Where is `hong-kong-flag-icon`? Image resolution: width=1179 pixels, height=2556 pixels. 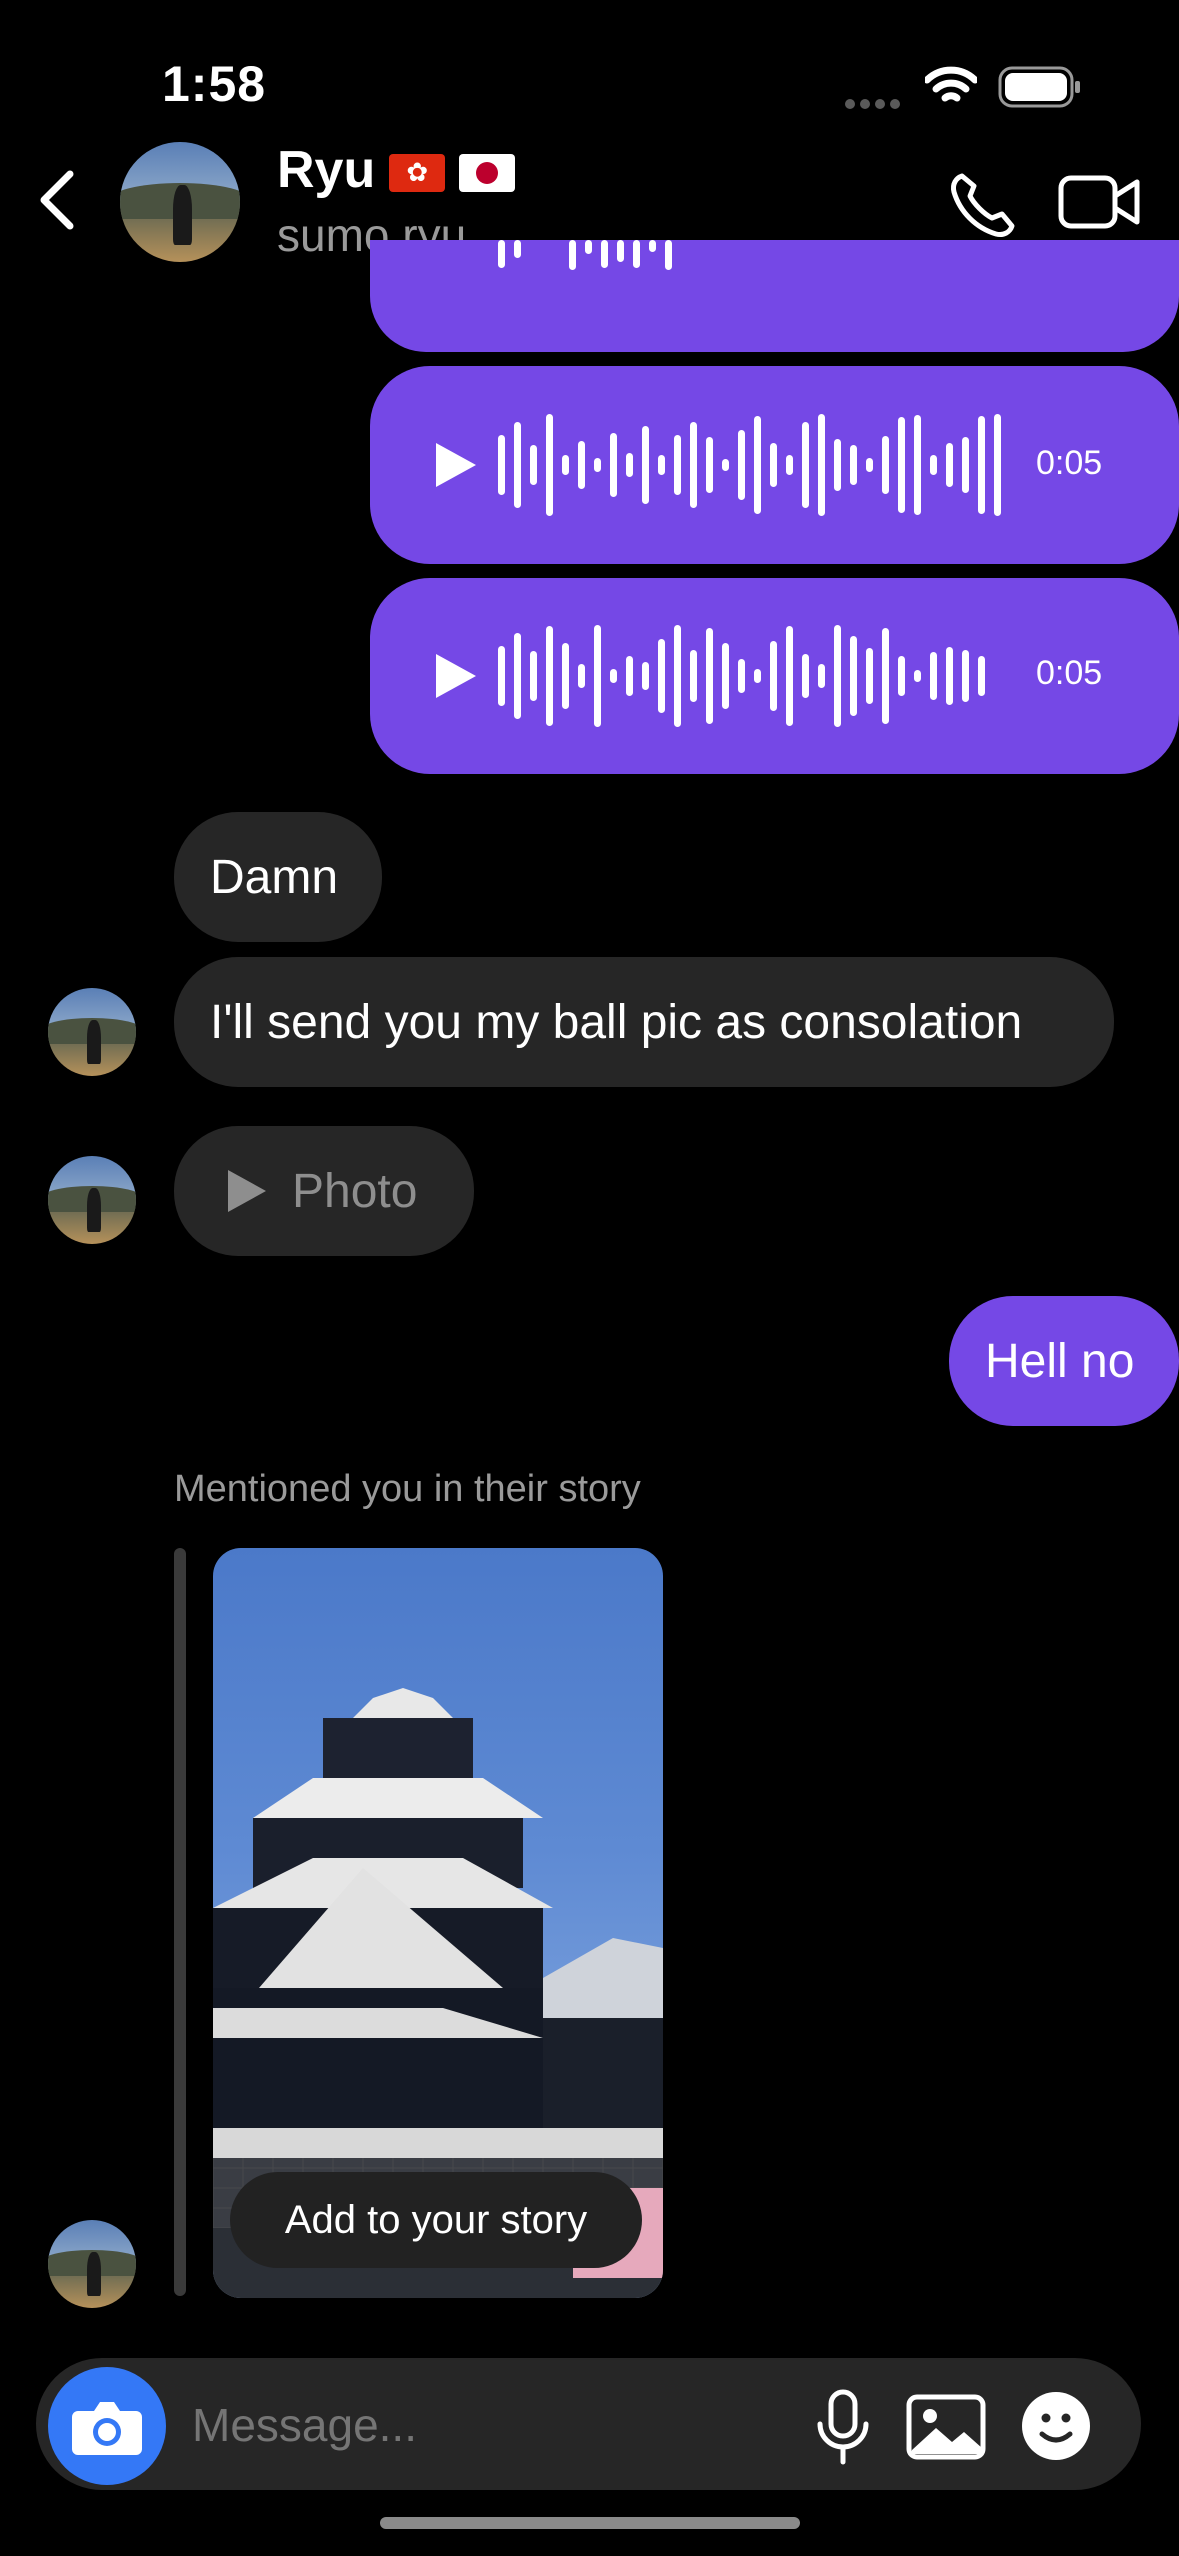
hong-kong-flag-icon is located at coordinates (417, 173).